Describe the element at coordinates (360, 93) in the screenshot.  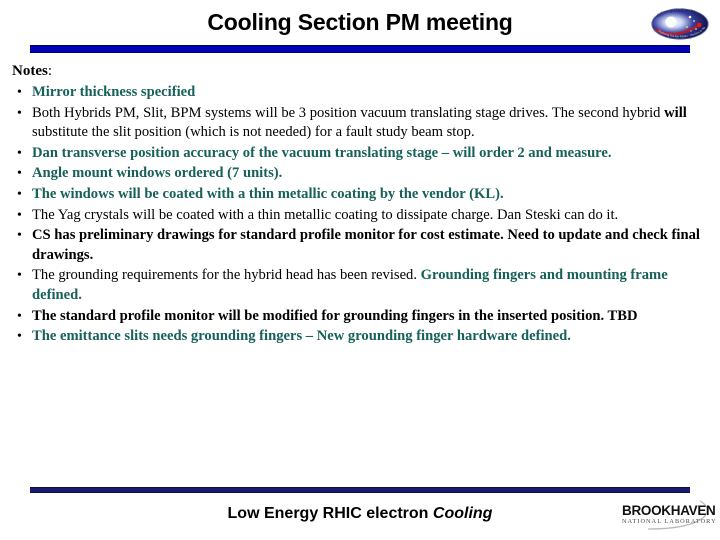
I see `list-item: • Mirror thickness specified` at that location.